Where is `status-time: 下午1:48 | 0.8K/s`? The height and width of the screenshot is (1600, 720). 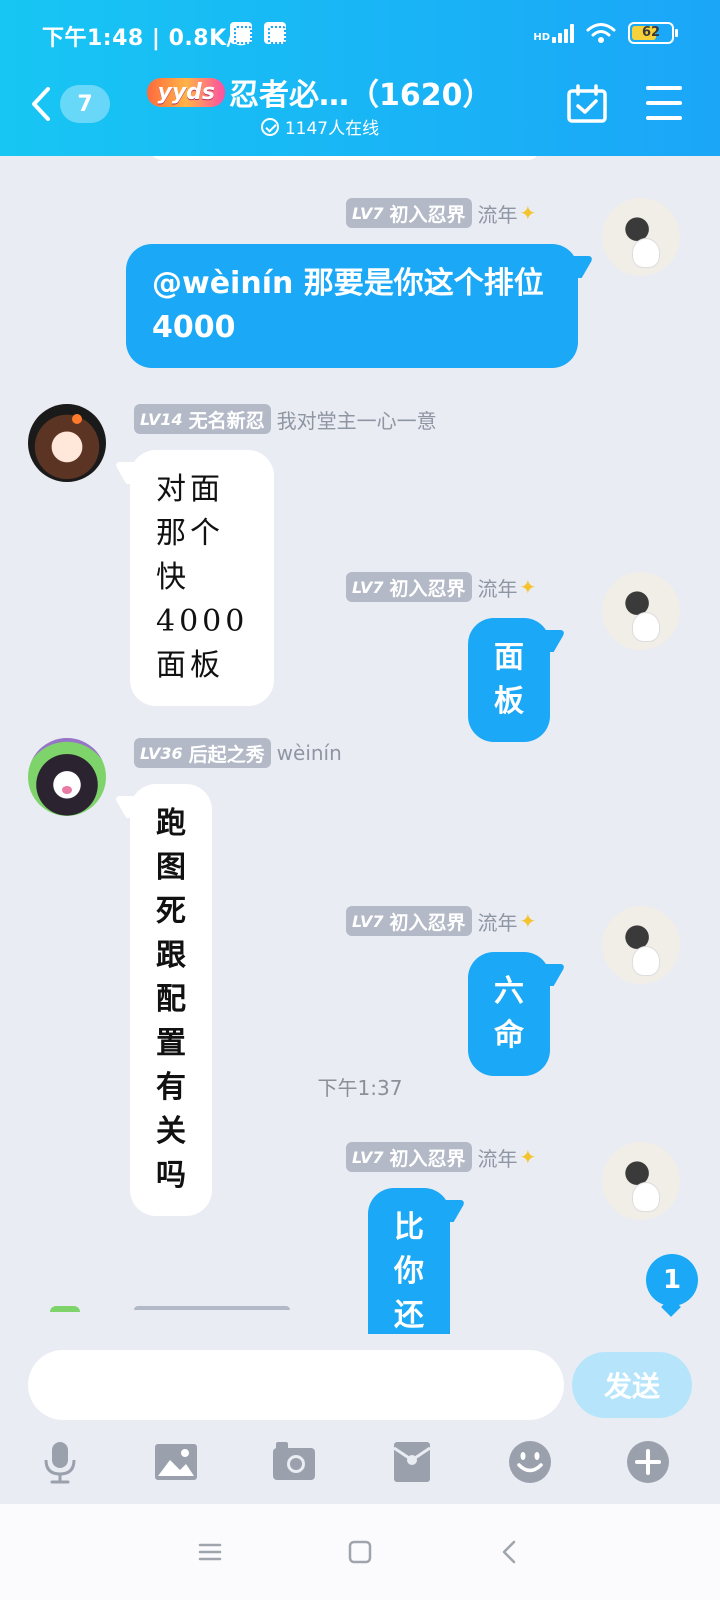 status-time: 下午1:48 | 0.8K/s is located at coordinates (145, 36).